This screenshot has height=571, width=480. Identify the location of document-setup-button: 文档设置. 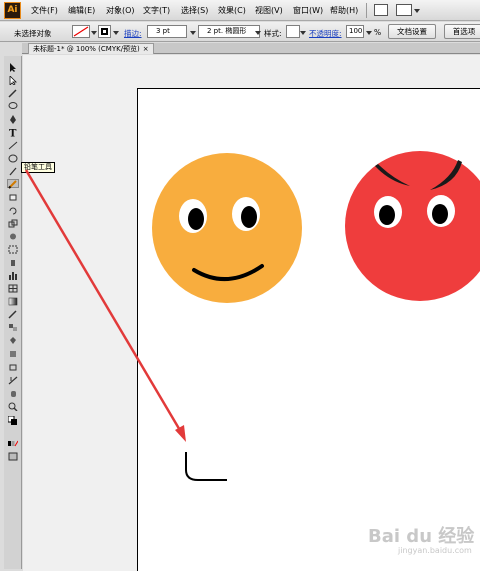
(412, 31).